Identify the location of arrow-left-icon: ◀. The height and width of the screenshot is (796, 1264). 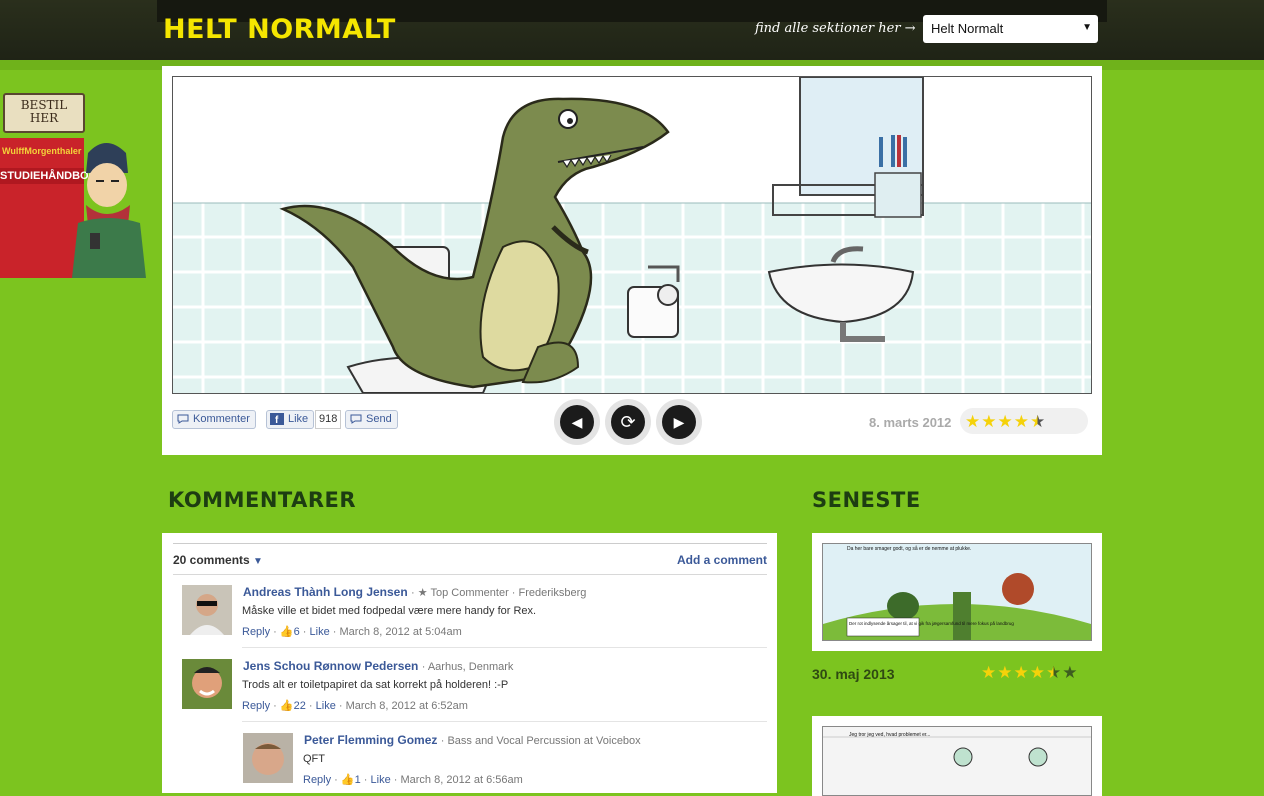
(577, 422).